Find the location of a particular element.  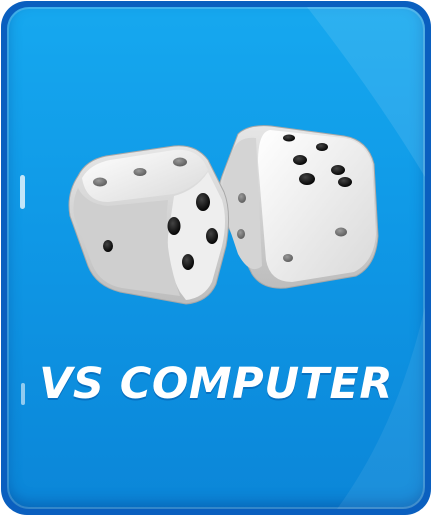

button-label: VS COMPUTER is located at coordinates (216, 384).